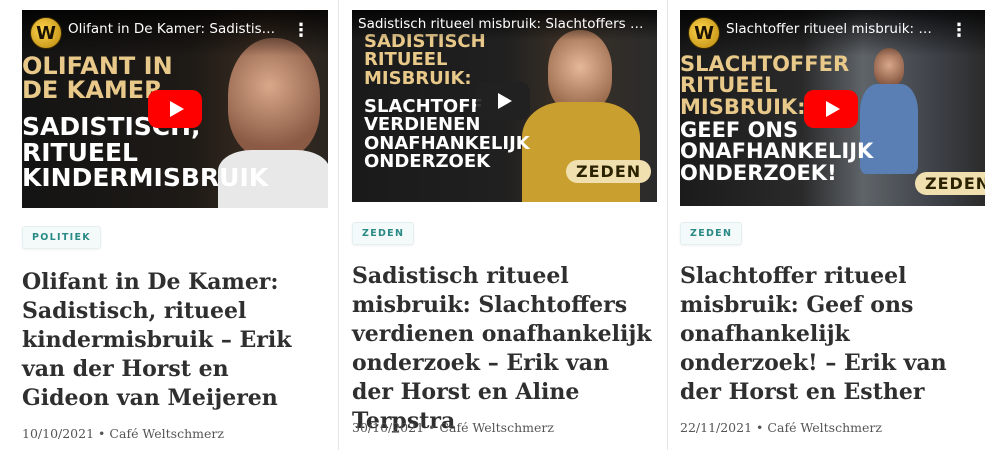 The height and width of the screenshot is (450, 985). Describe the element at coordinates (97, 66) in the screenshot. I see `thumb-text-line: Olifant in` at that location.